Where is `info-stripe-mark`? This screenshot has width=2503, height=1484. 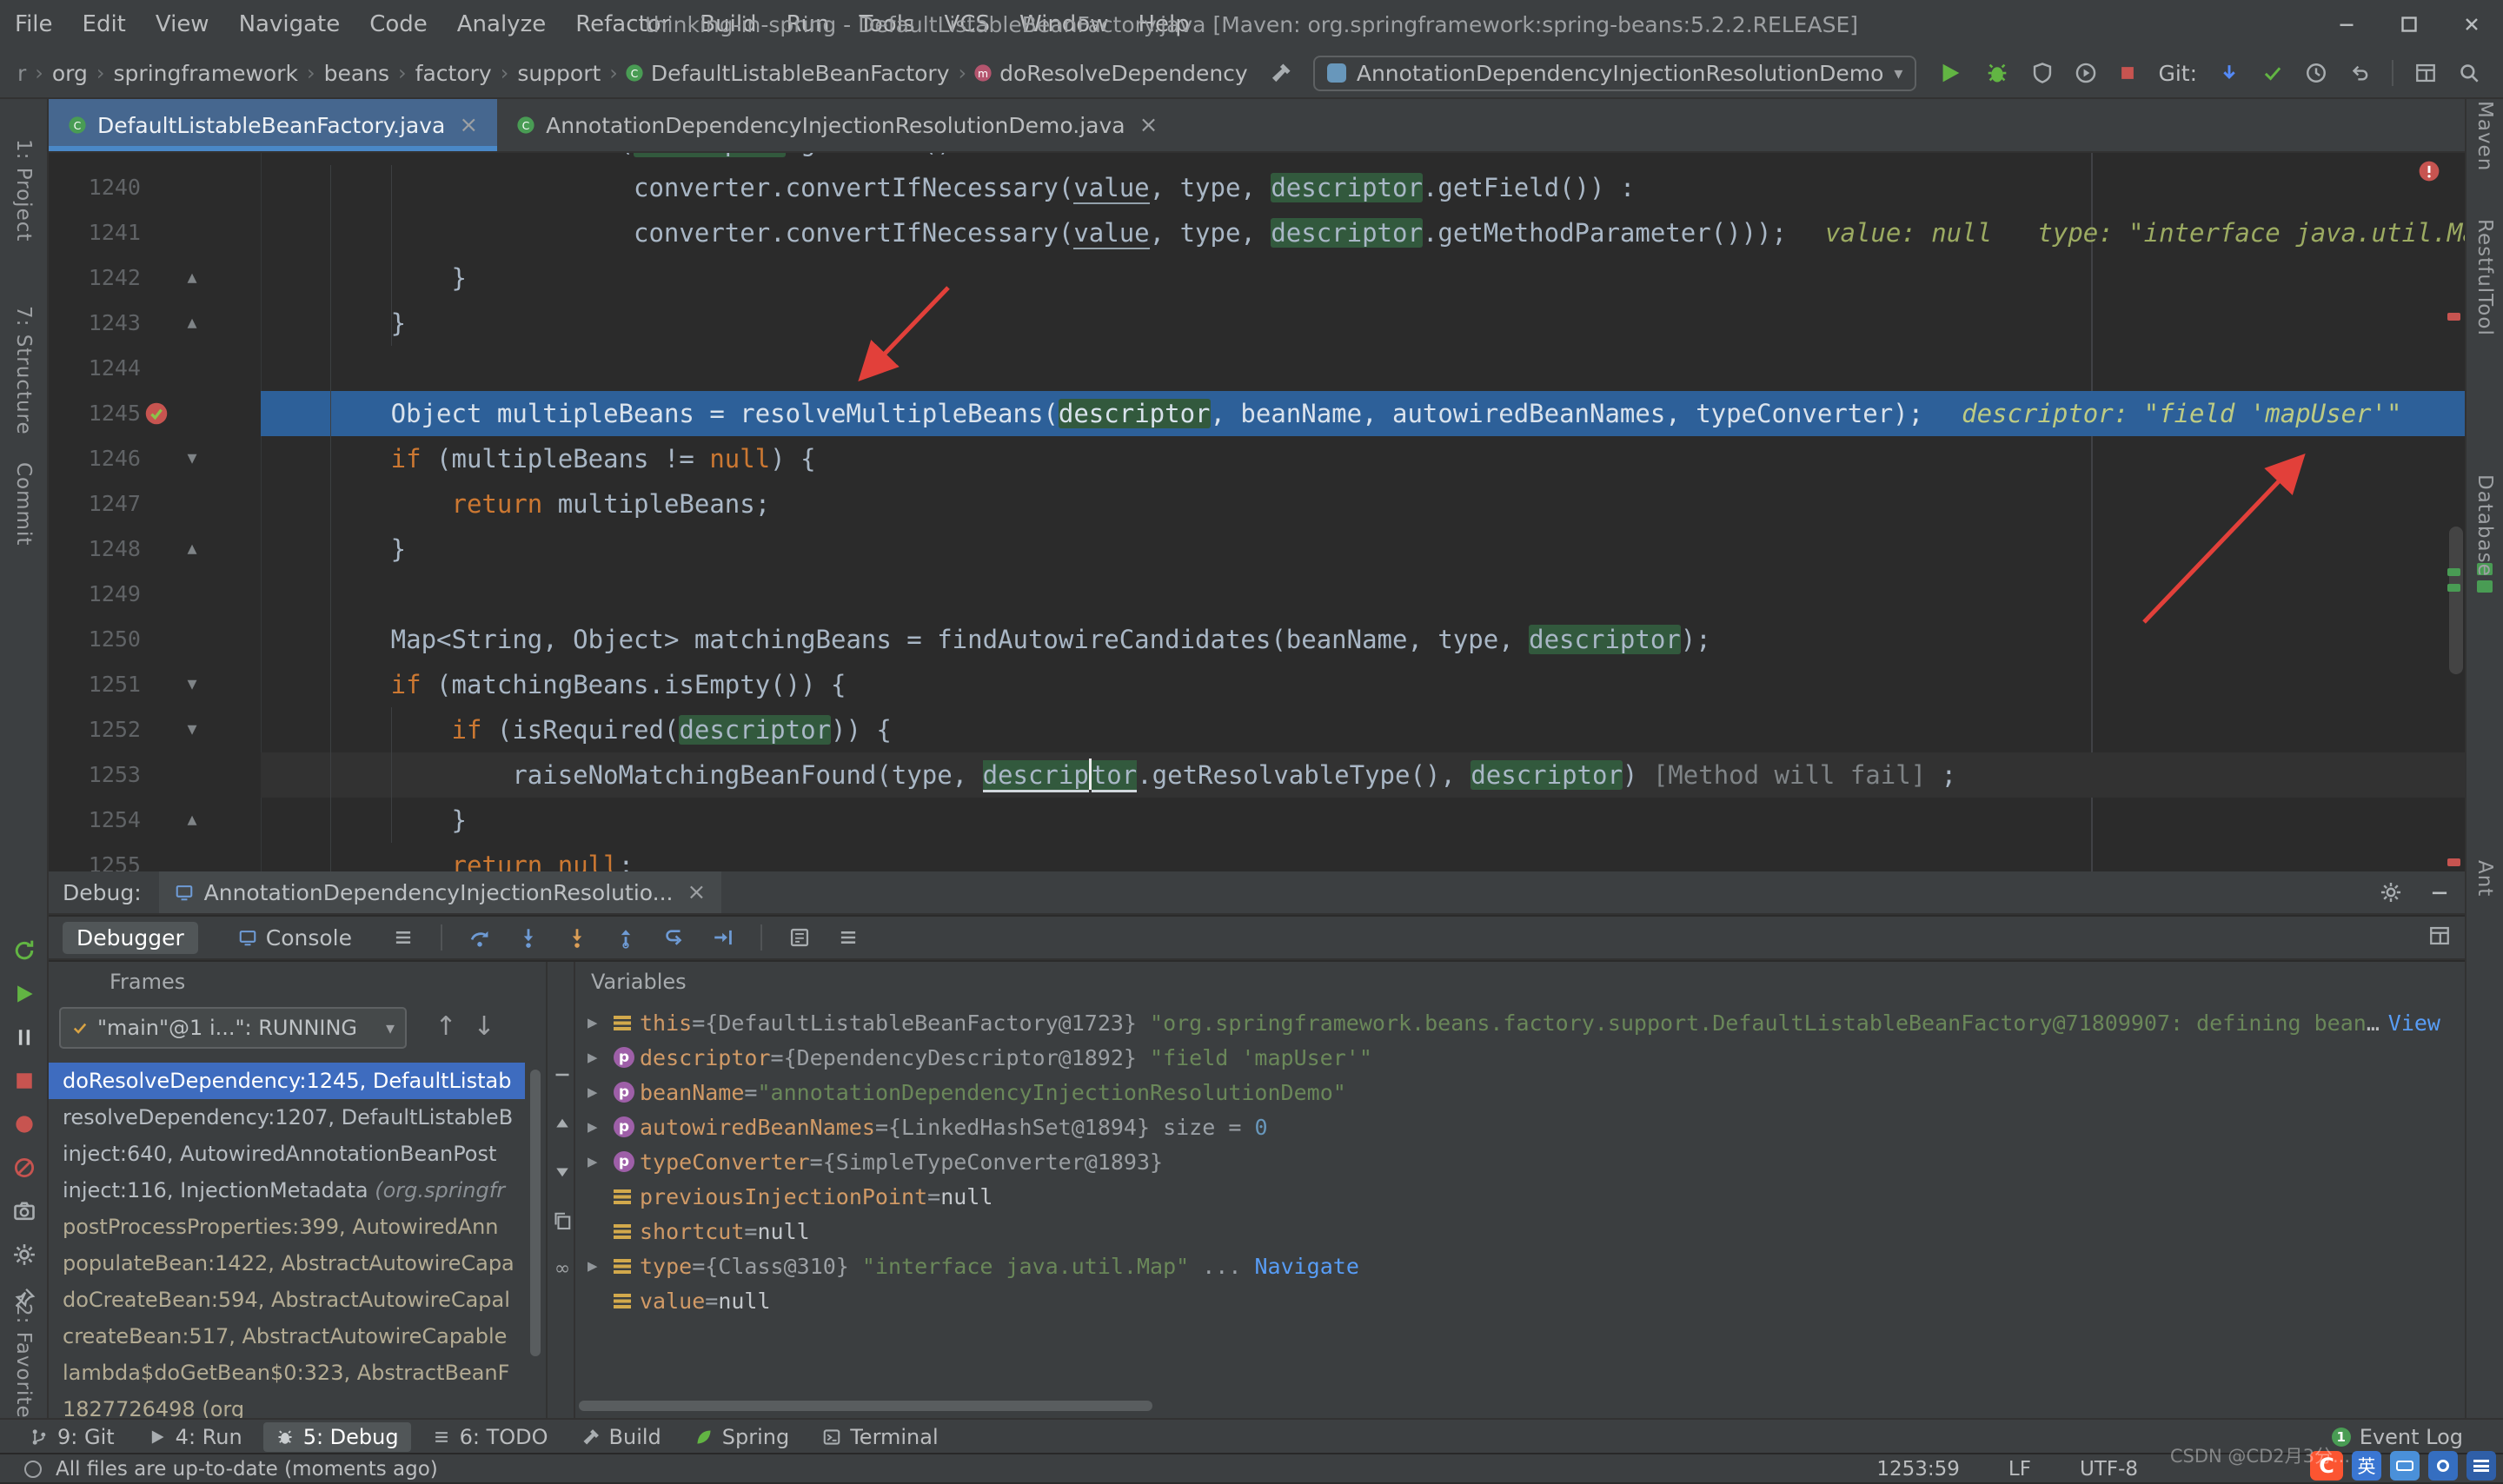 info-stripe-mark is located at coordinates (2453, 588).